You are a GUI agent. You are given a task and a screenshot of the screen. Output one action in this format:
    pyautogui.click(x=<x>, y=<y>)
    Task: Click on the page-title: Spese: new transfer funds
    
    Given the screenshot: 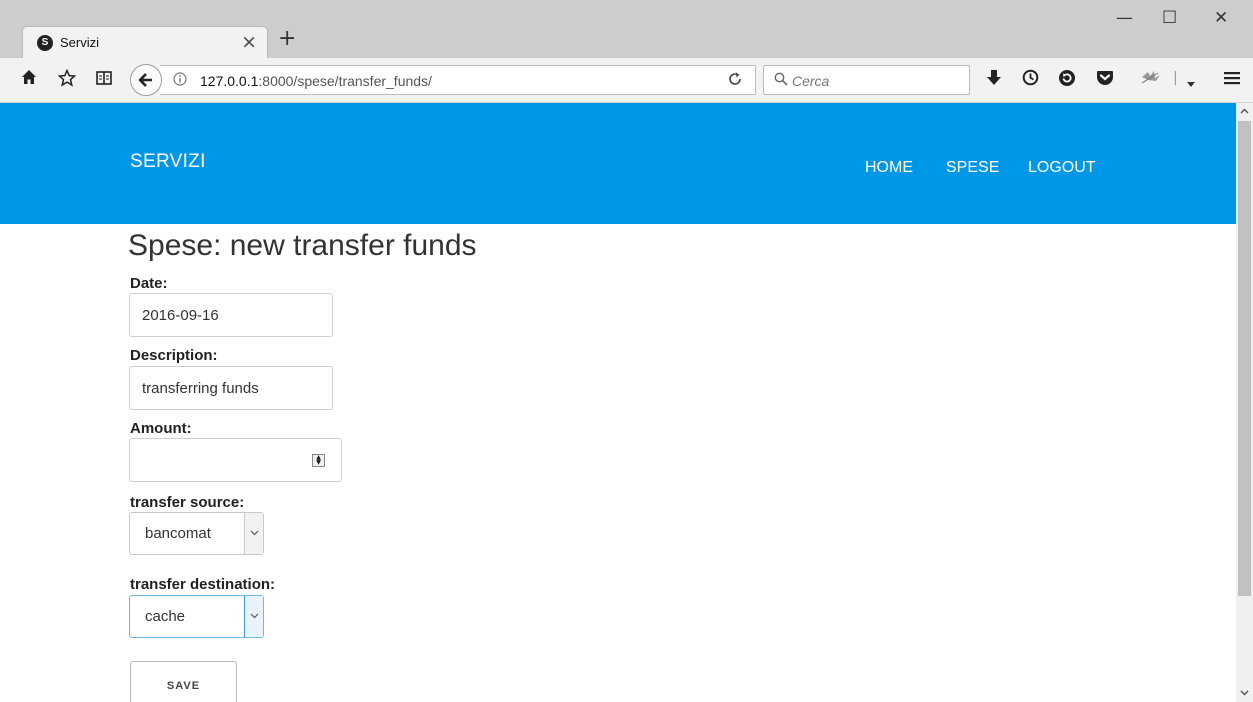 What is the action you would take?
    pyautogui.click(x=302, y=245)
    